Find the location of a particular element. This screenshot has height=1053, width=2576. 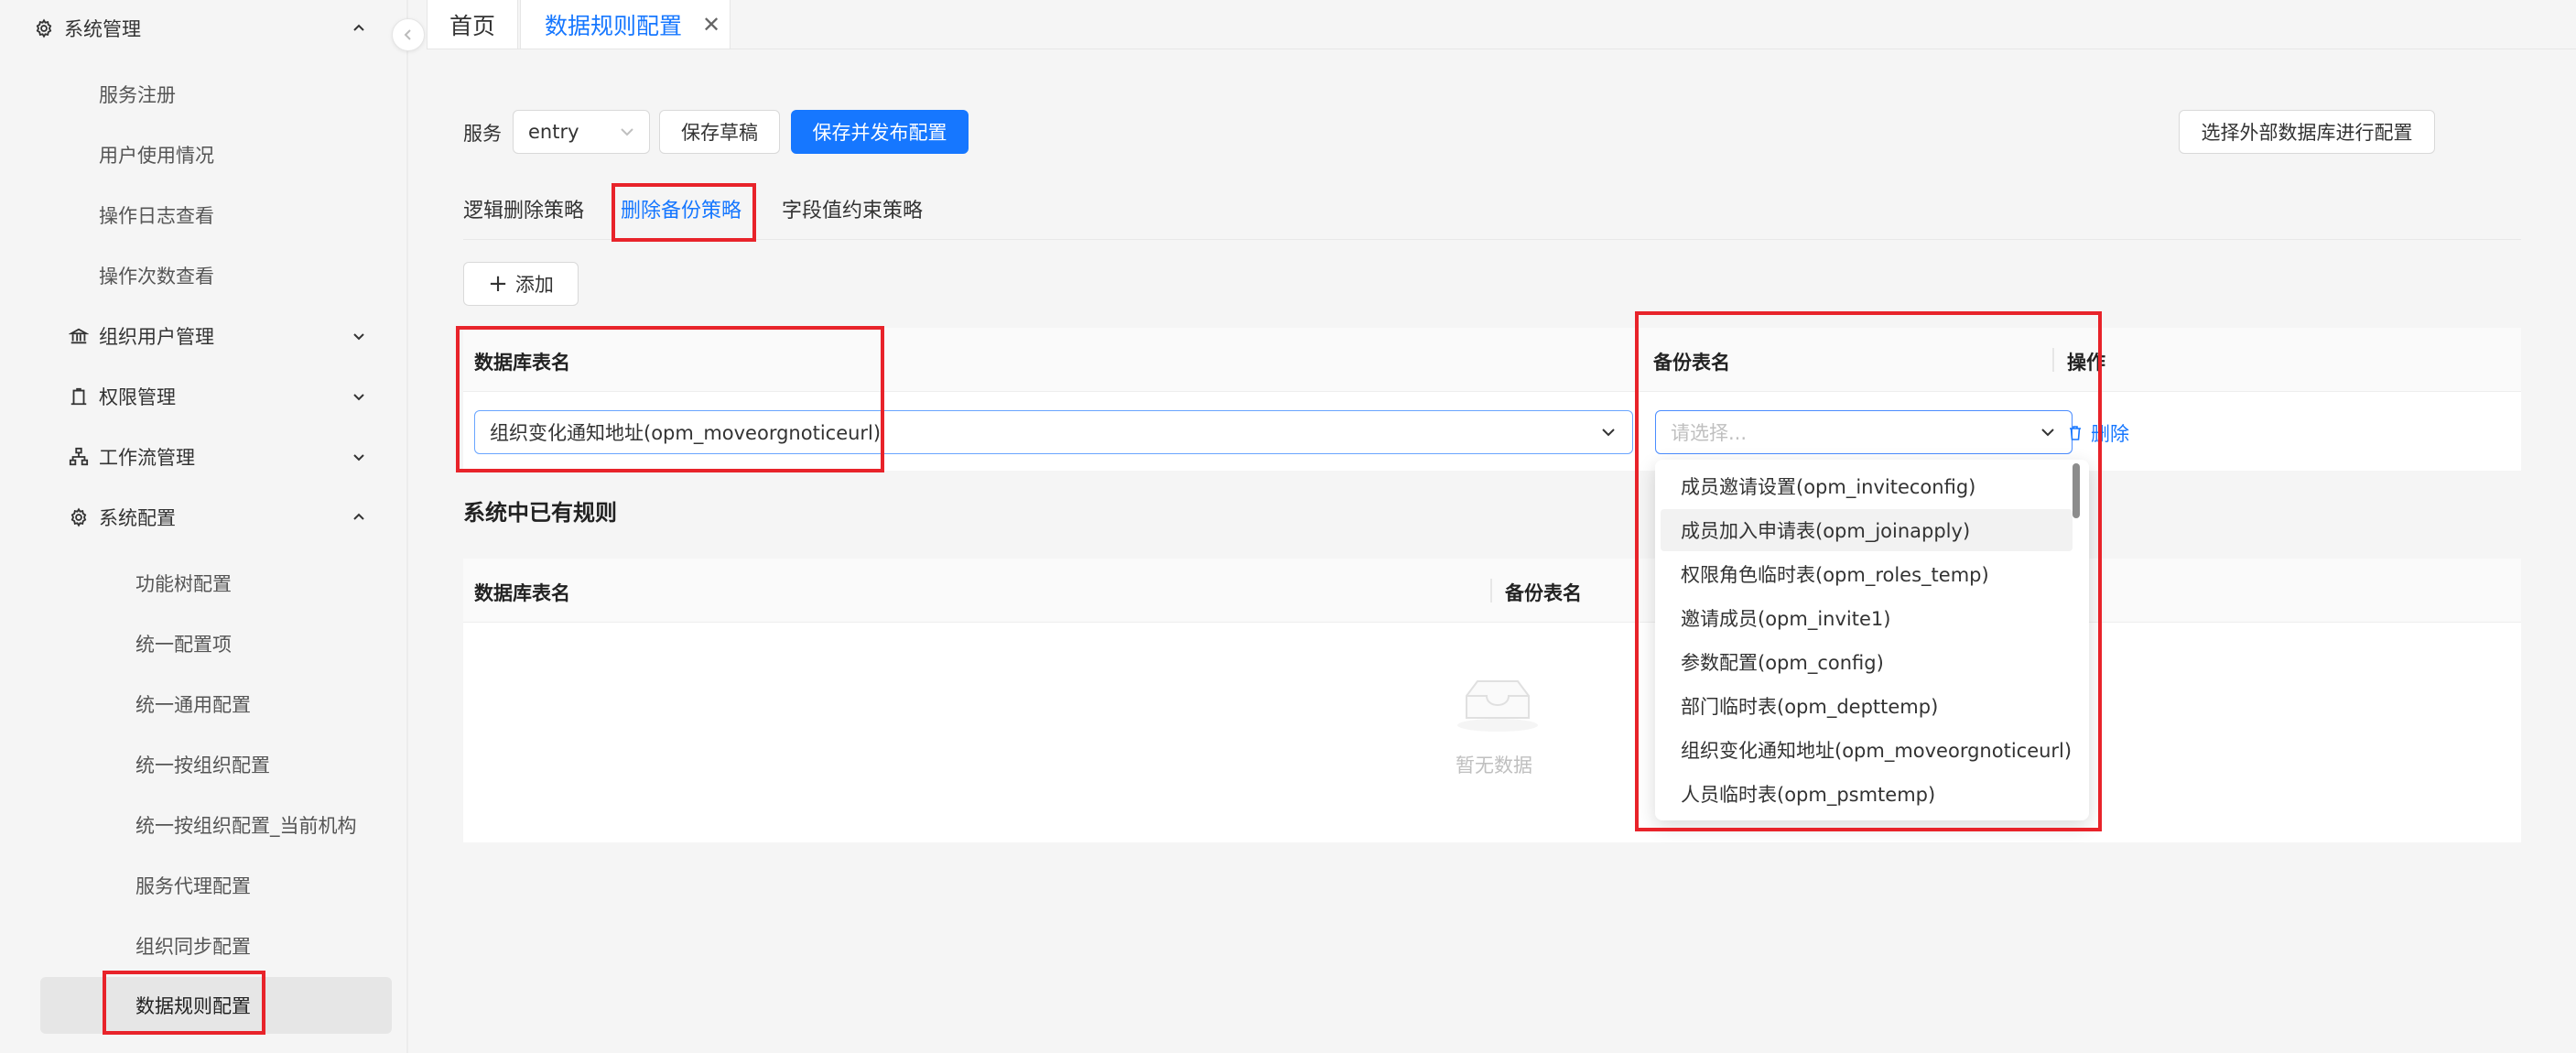

sidebar-item-function-tree: 功能树配置 is located at coordinates (184, 583).